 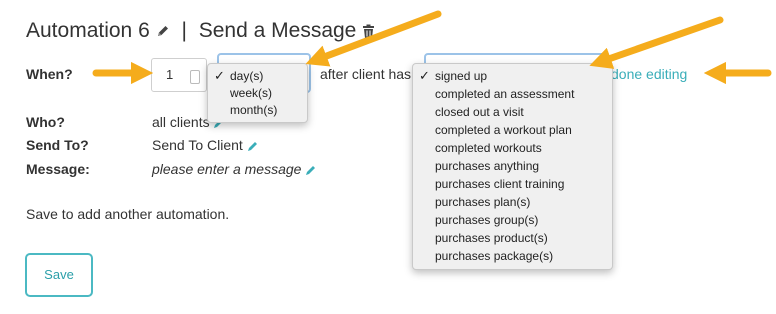 I want to click on when-label: When?, so click(x=49, y=74).